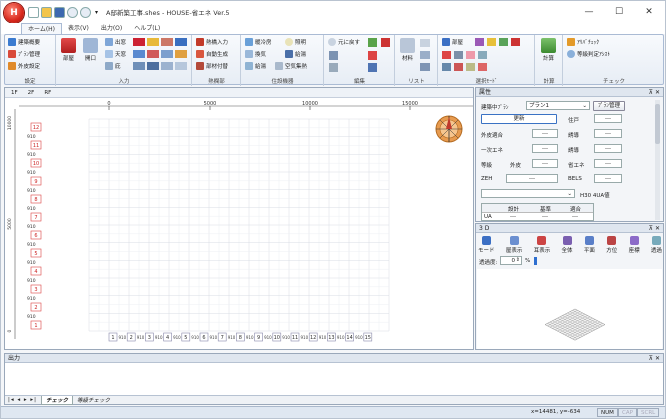 The width and height of the screenshot is (666, 419). What do you see at coordinates (609, 106) in the screenshot?
I see `plan-manage-btn: ﾌﾟﾗﾝ管理` at bounding box center [609, 106].